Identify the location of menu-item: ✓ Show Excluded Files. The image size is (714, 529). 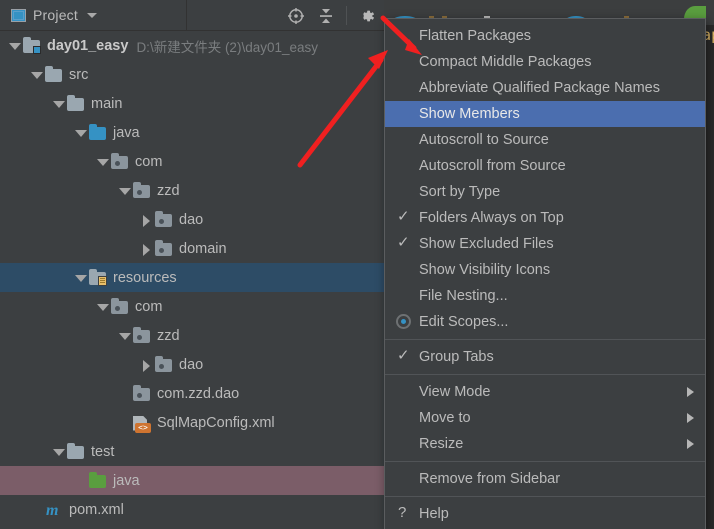
(545, 244).